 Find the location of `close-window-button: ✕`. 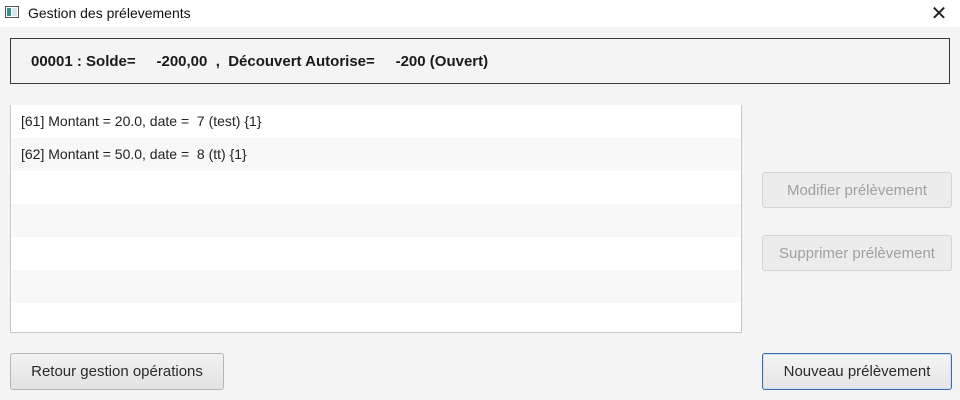

close-window-button: ✕ is located at coordinates (939, 13).